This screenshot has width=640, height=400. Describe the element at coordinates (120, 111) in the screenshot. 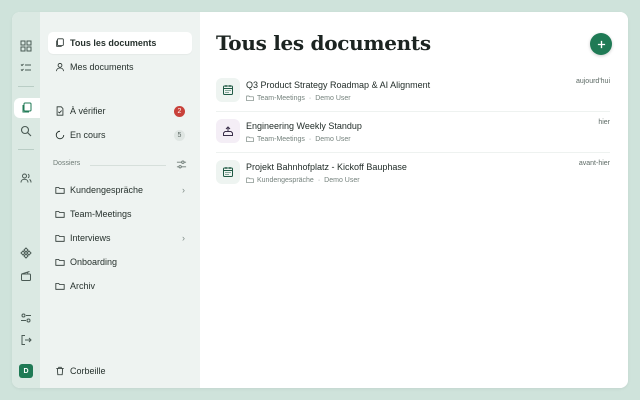

I see `nav-to-review: À vérifier 2` at that location.